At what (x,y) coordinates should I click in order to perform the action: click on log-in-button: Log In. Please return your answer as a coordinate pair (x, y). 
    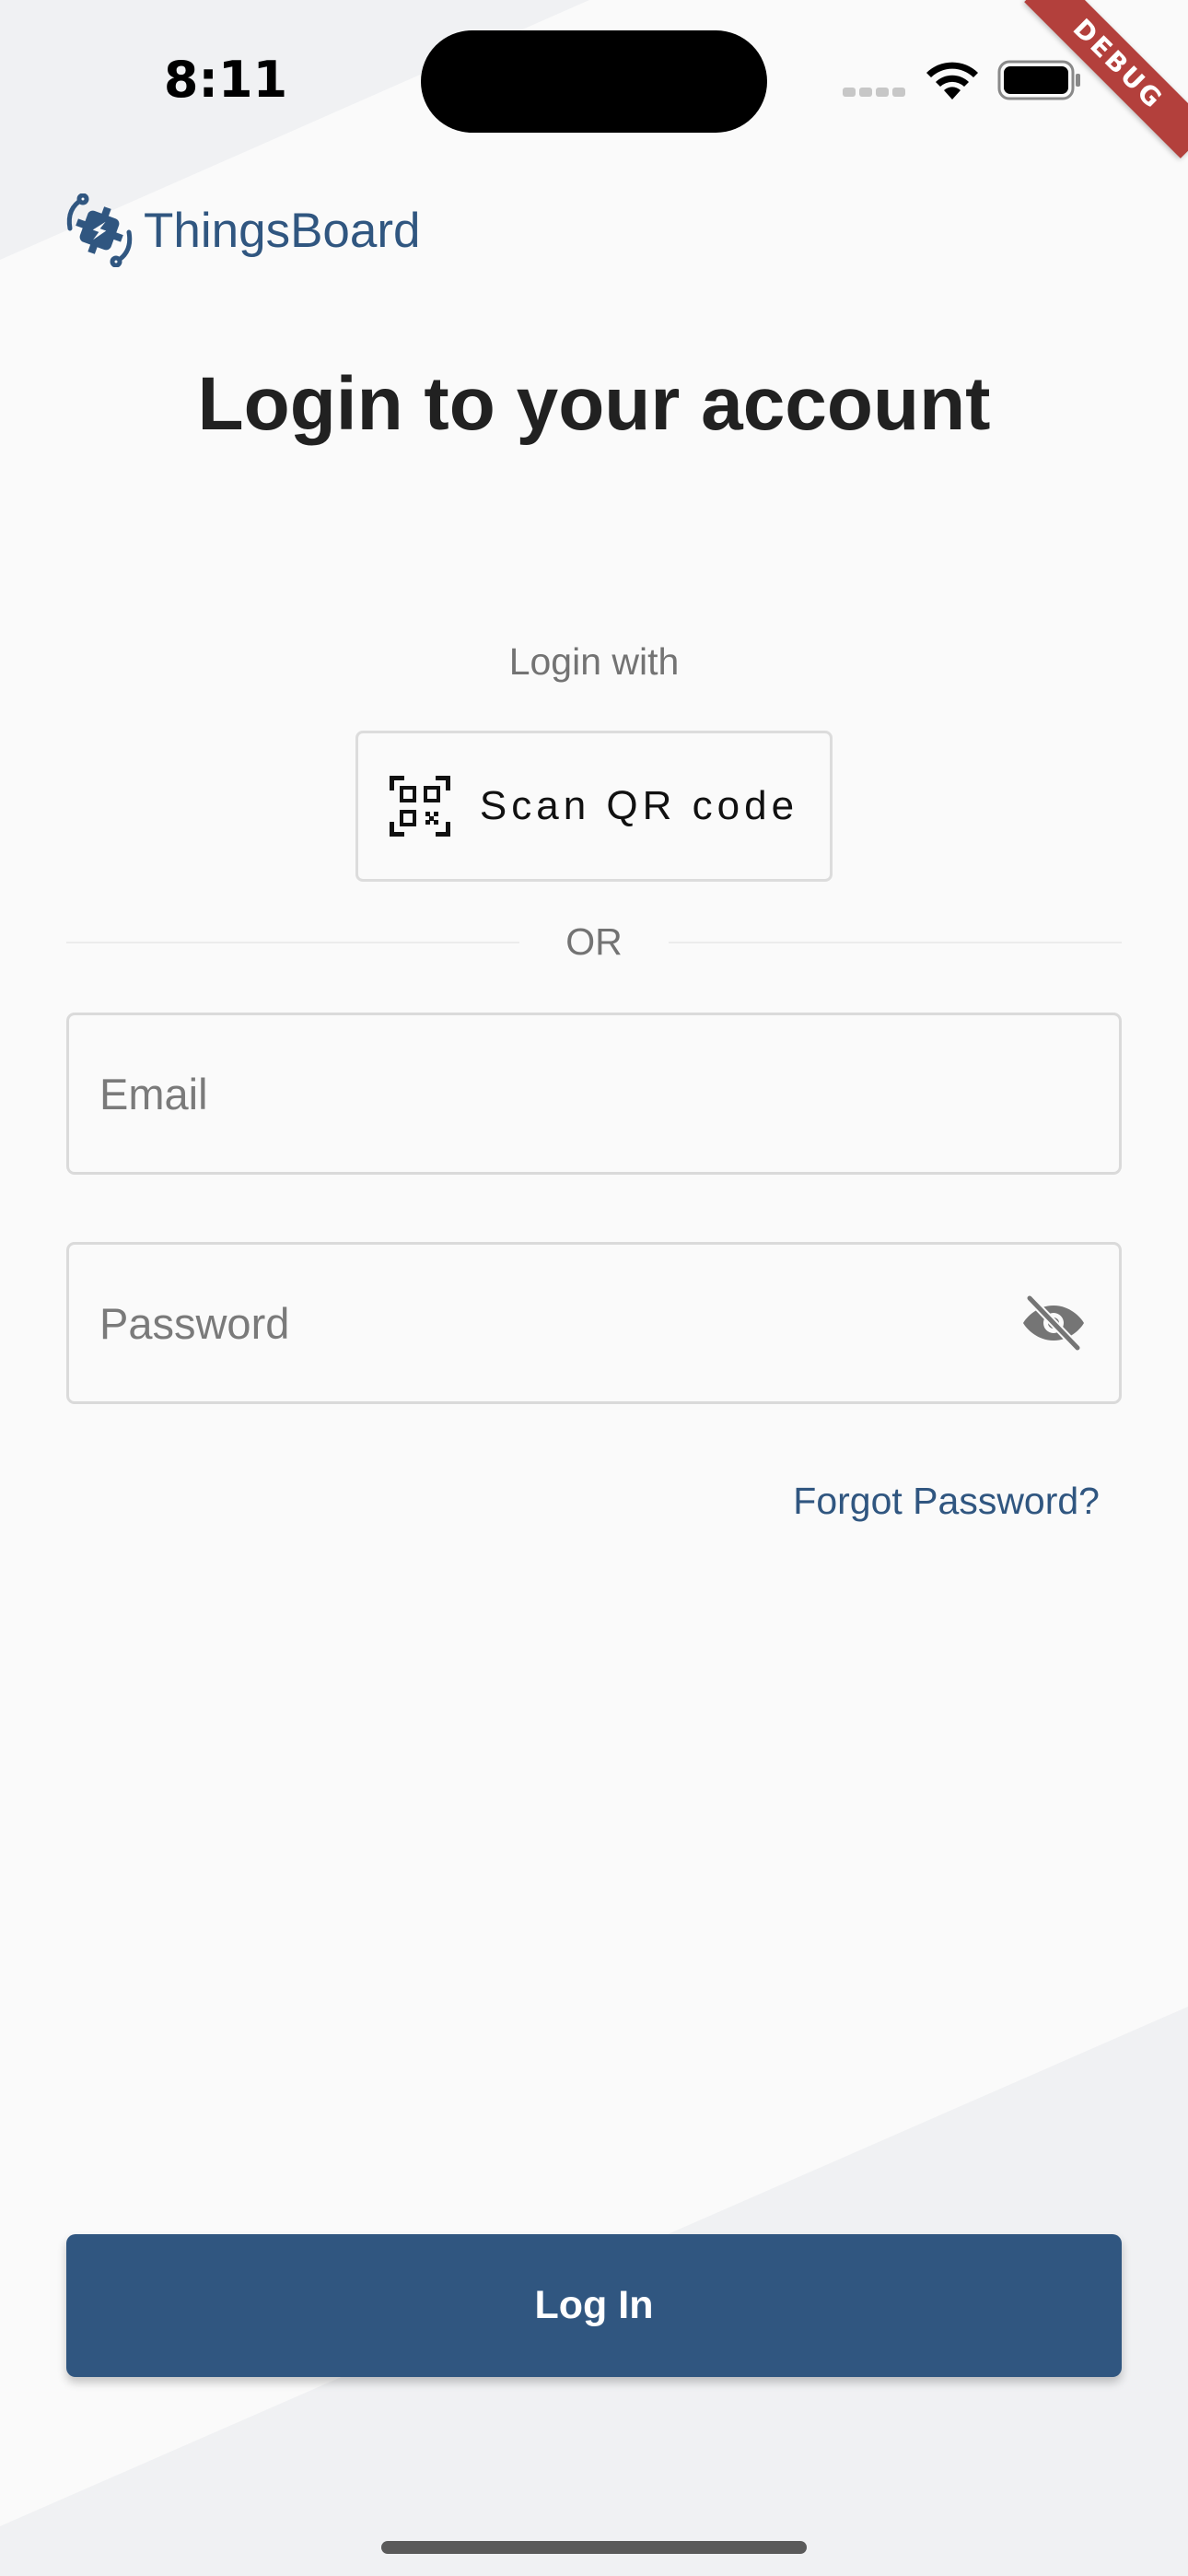
    Looking at the image, I should click on (594, 2305).